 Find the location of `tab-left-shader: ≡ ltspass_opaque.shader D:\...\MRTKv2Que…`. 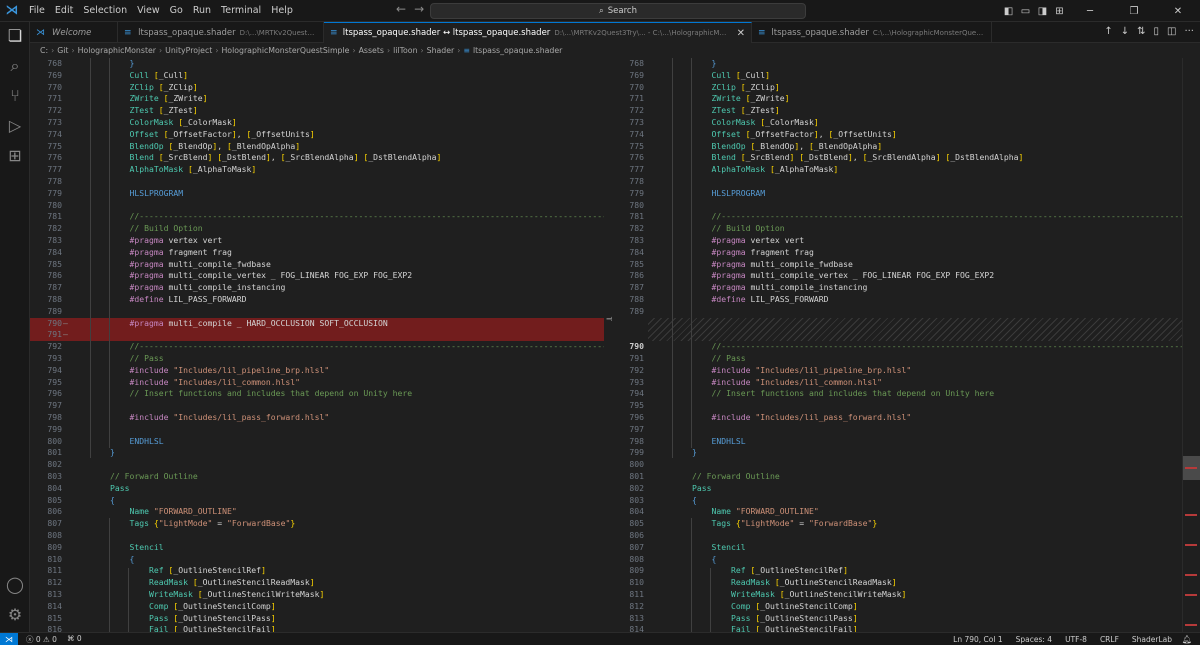

tab-left-shader: ≡ ltspass_opaque.shader D:\...\MRTKv2Que… is located at coordinates (221, 32).